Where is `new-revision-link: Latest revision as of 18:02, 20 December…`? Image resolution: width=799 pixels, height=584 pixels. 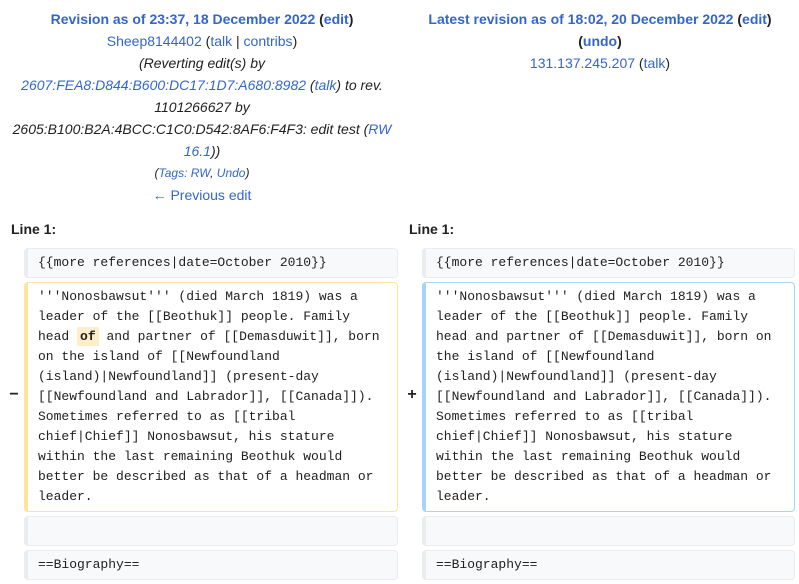 new-revision-link: Latest revision as of 18:02, 20 December… is located at coordinates (580, 19).